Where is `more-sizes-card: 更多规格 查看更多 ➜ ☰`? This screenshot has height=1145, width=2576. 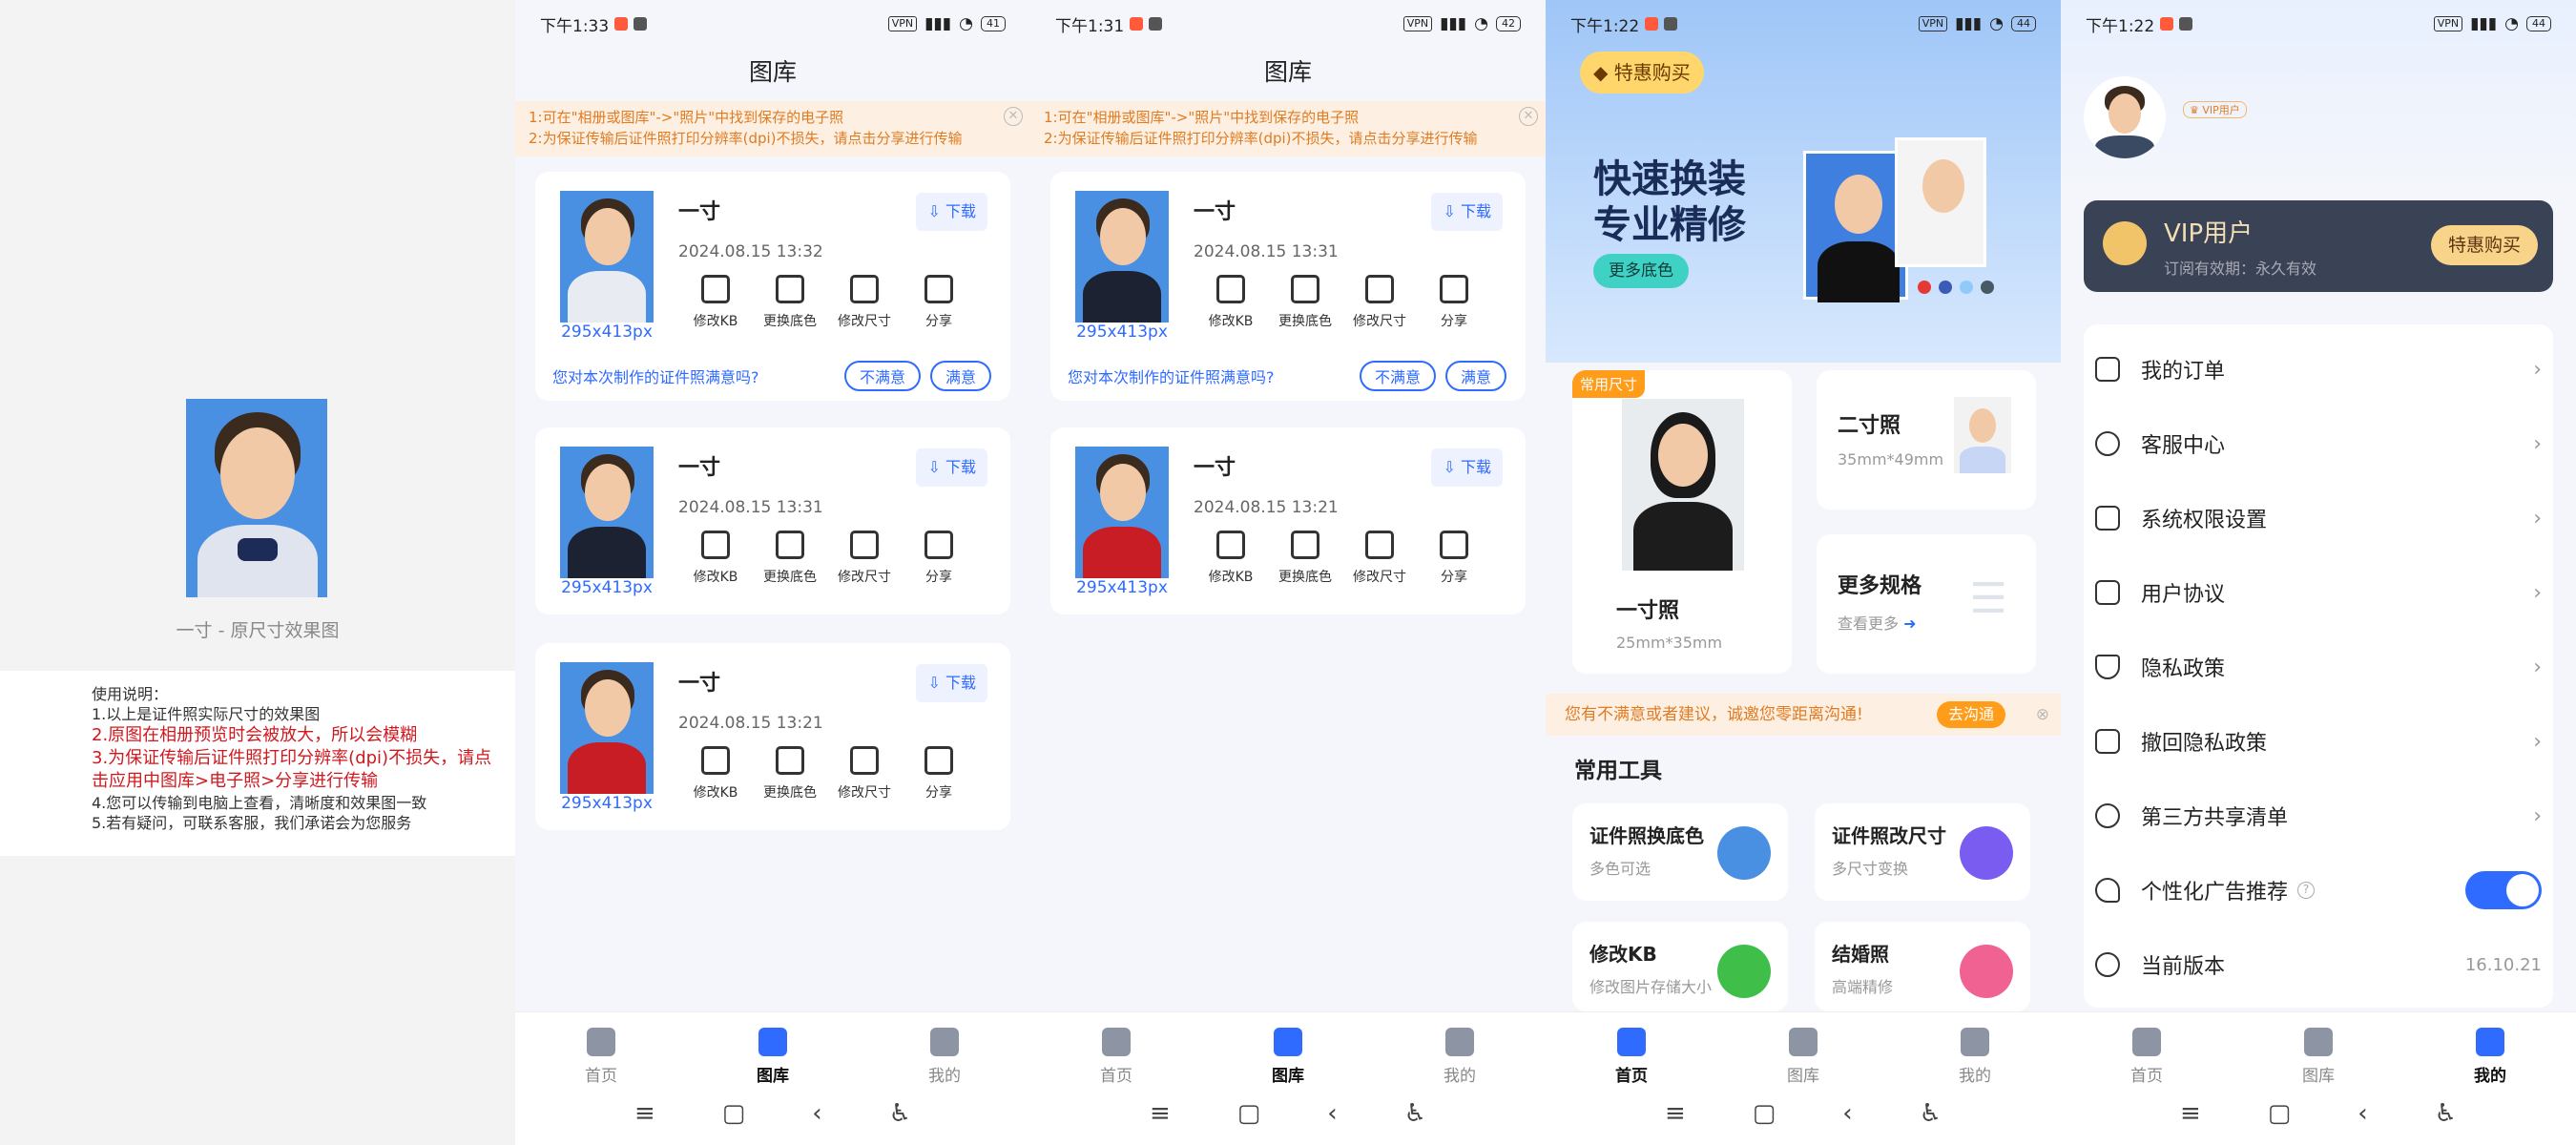 more-sizes-card: 更多规格 查看更多 ➜ ☰ is located at coordinates (1926, 604).